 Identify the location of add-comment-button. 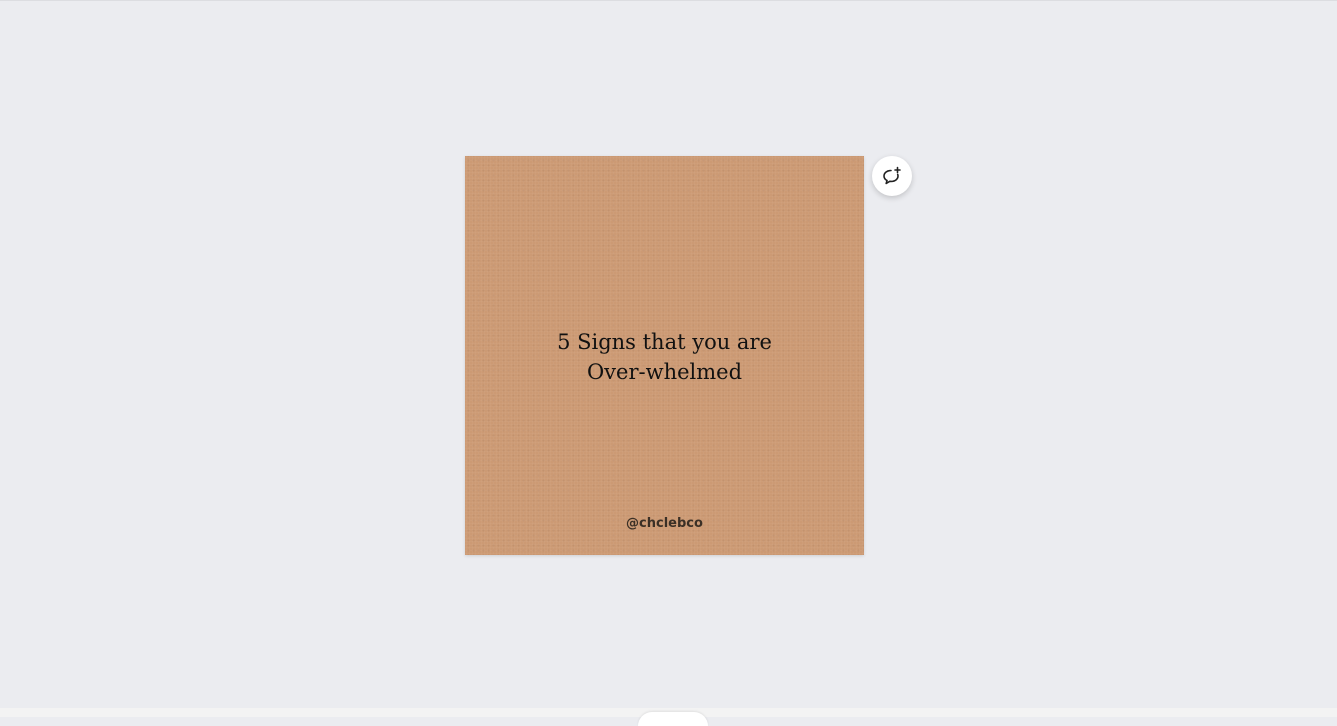
(892, 176).